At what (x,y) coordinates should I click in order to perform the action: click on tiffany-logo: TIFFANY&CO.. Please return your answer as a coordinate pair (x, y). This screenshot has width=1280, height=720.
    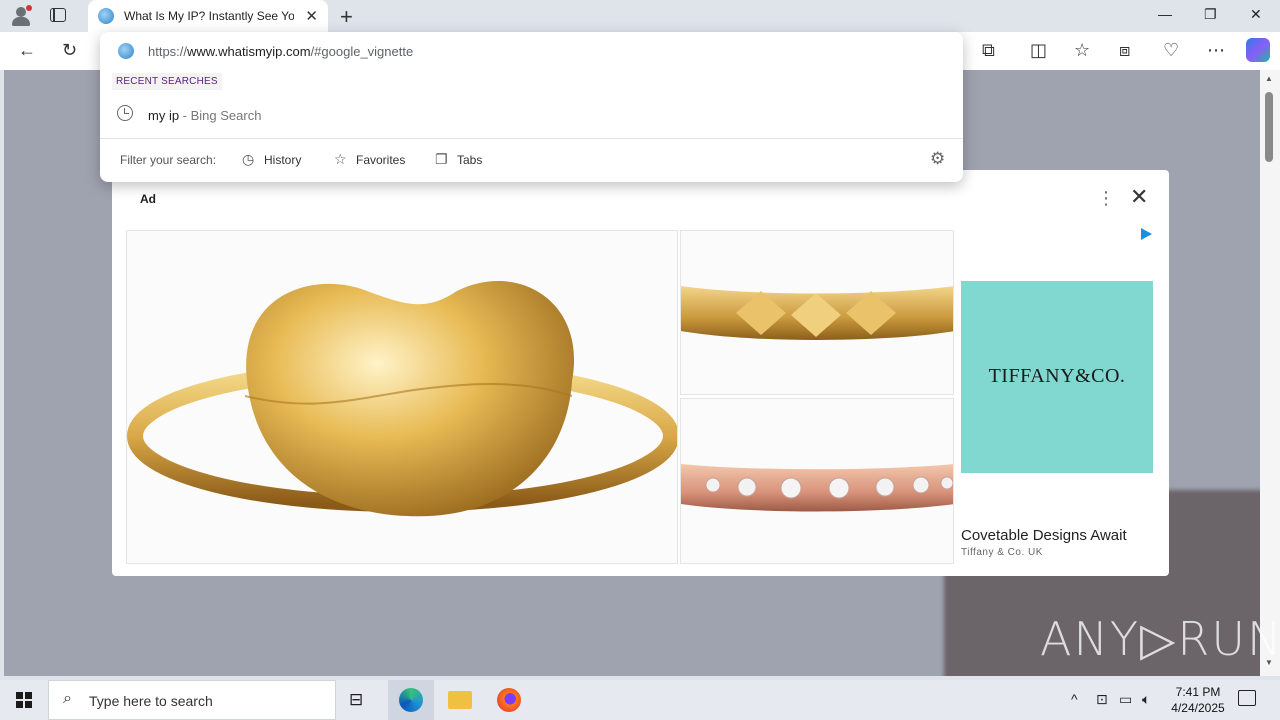
    Looking at the image, I should click on (1057, 377).